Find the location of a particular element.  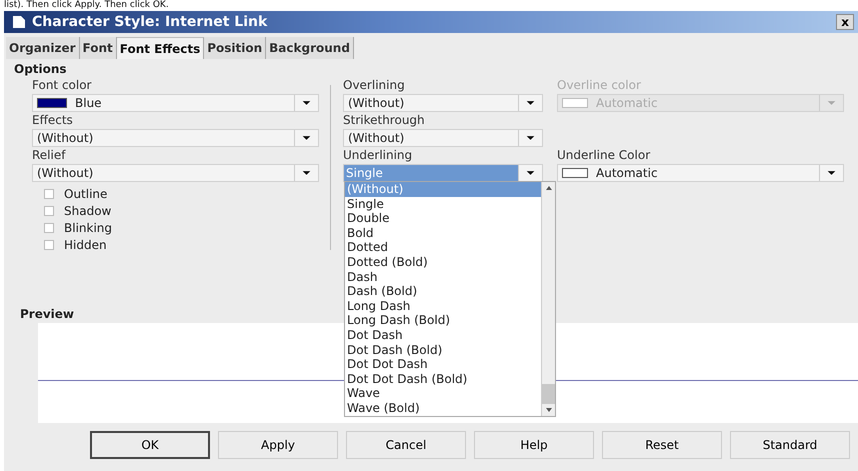

tab: Organizer is located at coordinates (43, 48).